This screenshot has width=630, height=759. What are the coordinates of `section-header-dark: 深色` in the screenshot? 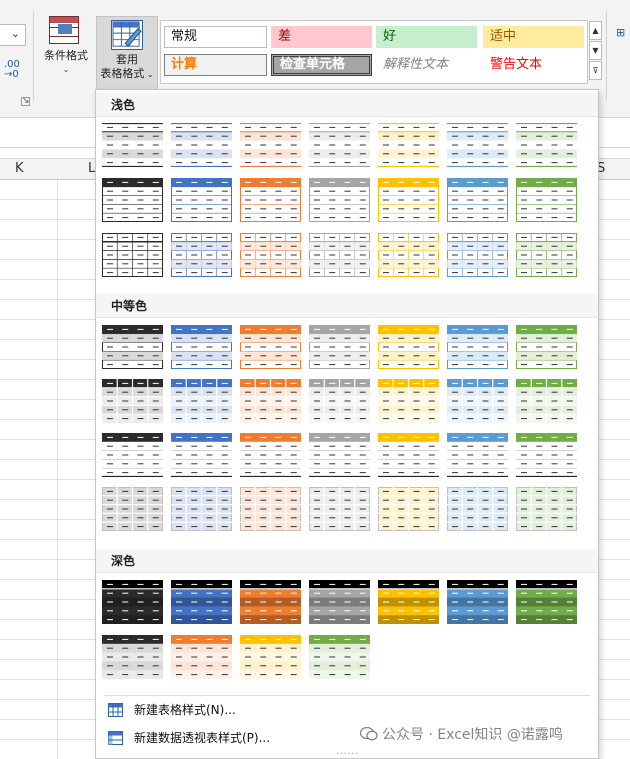 It's located at (347, 561).